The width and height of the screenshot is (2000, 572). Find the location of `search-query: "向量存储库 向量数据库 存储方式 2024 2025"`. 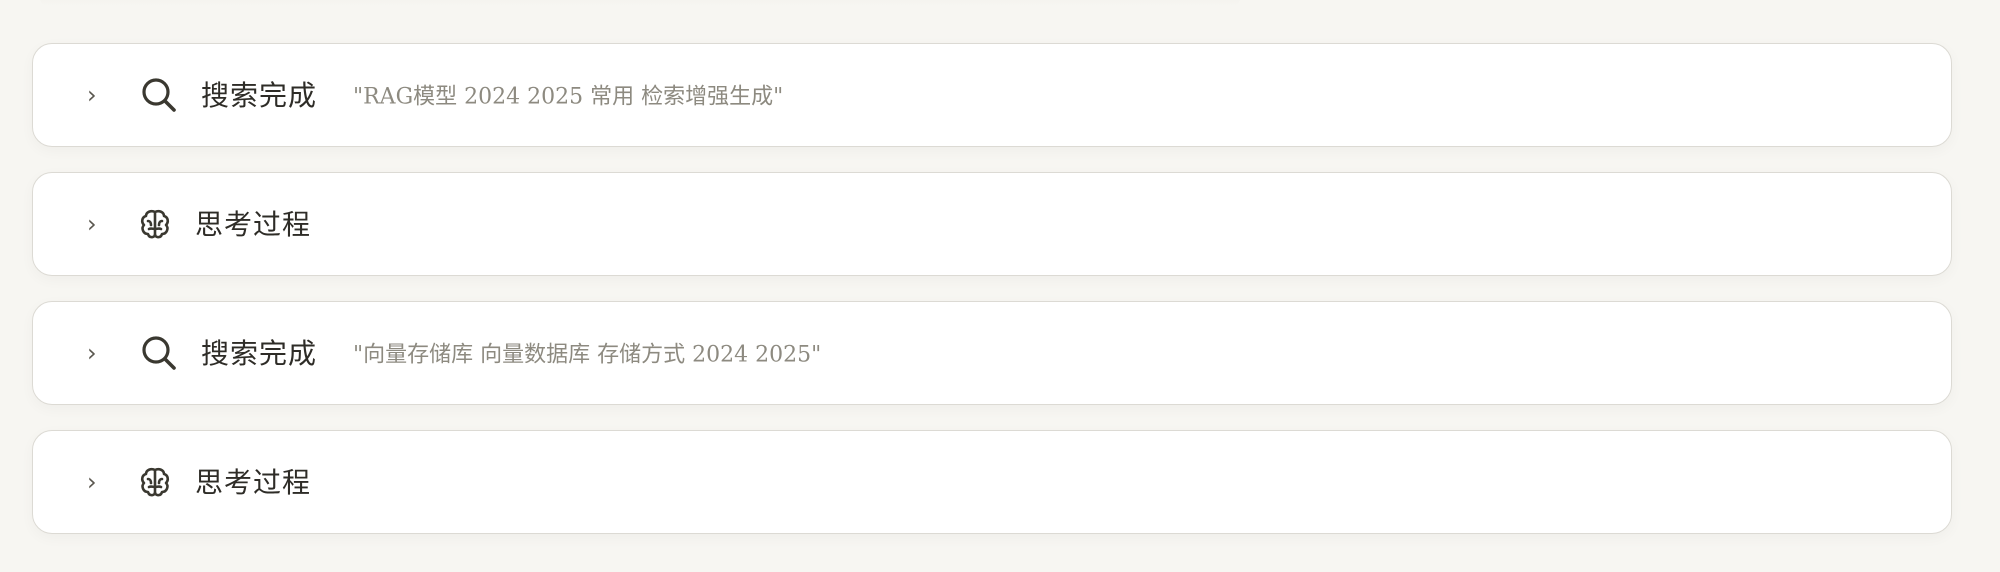

search-query: "向量存储库 向量数据库 存储方式 2024 2025" is located at coordinates (587, 355).